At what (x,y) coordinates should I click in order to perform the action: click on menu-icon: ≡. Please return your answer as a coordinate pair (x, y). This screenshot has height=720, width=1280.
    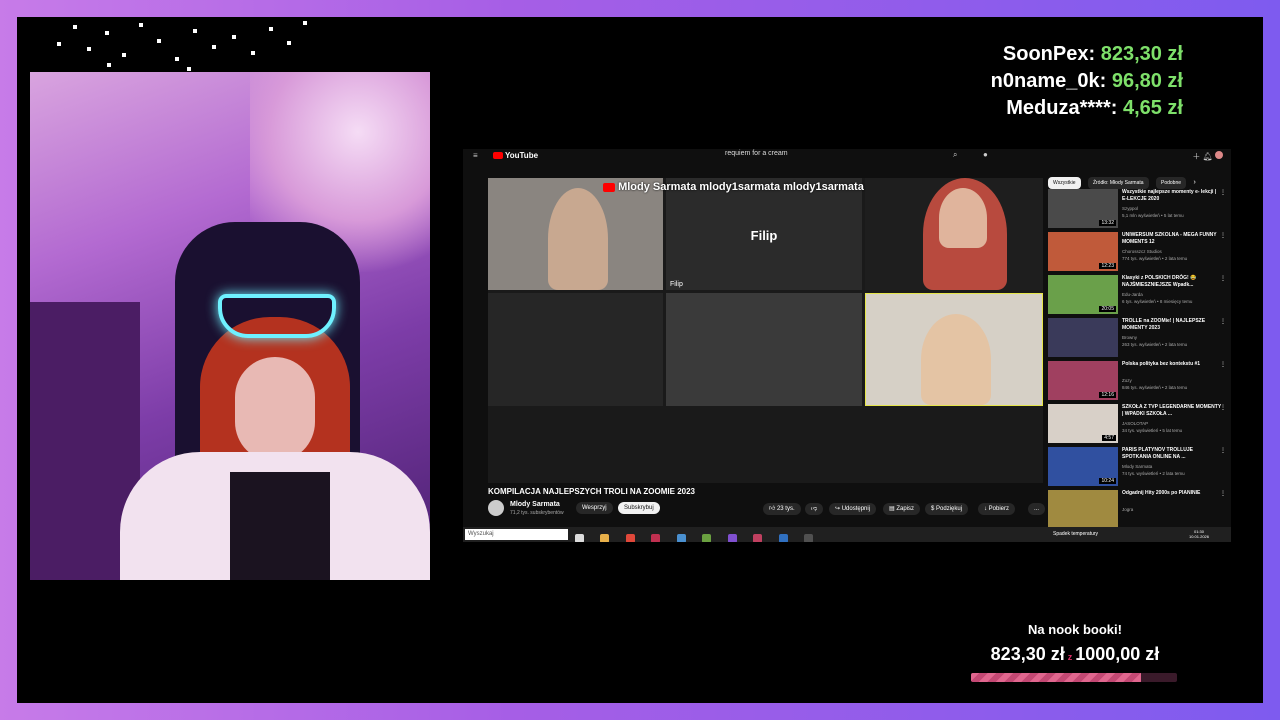
    Looking at the image, I should click on (475, 155).